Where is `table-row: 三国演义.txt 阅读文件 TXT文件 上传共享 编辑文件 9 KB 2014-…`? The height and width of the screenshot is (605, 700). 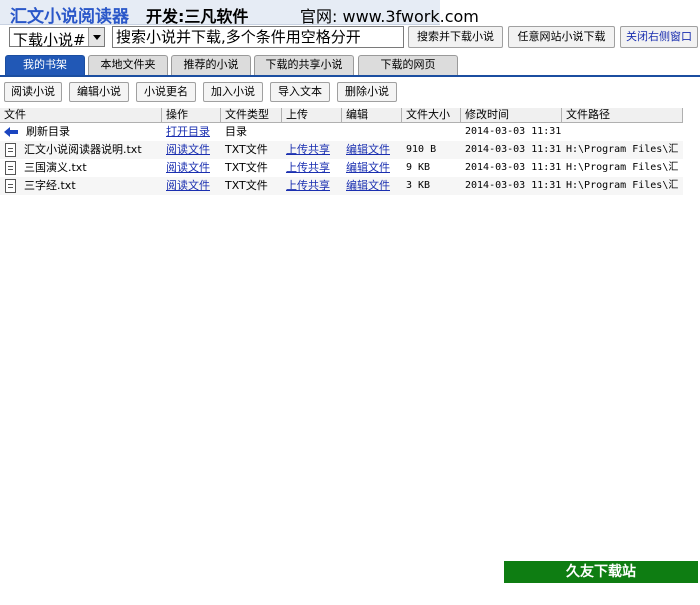 table-row: 三国演义.txt 阅读文件 TXT文件 上传共享 编辑文件 9 KB 2014-… is located at coordinates (341, 168).